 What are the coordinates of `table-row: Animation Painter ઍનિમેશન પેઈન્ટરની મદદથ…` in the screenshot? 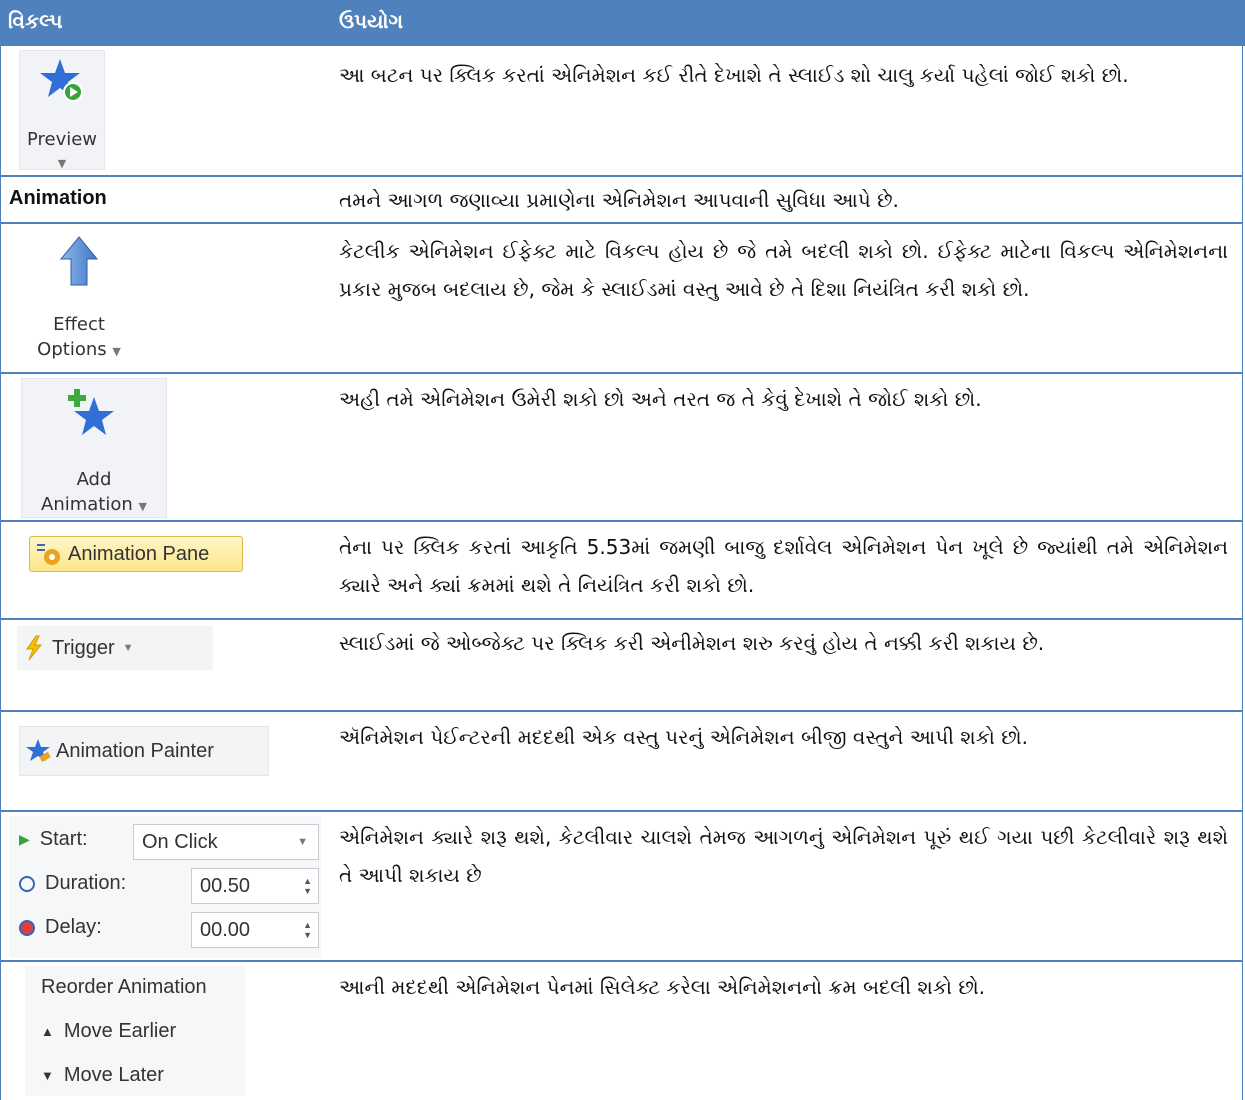 It's located at (621, 762).